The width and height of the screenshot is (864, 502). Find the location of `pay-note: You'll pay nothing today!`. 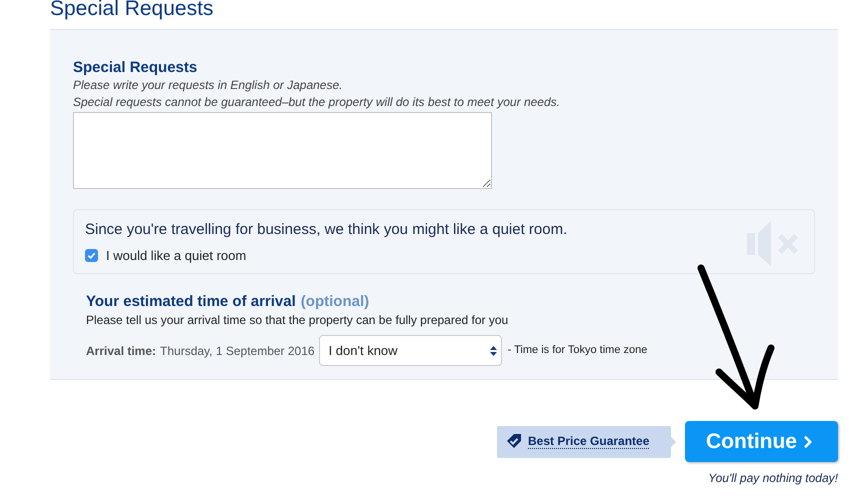

pay-note: You'll pay nothing today! is located at coordinates (772, 478).